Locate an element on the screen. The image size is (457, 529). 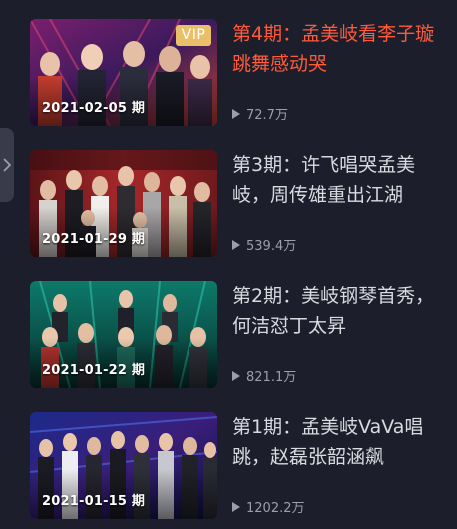
episode-title: 第1期：孟美岐VaVa唱跳，赵磊张韶涵飙 is located at coordinates (340, 442).